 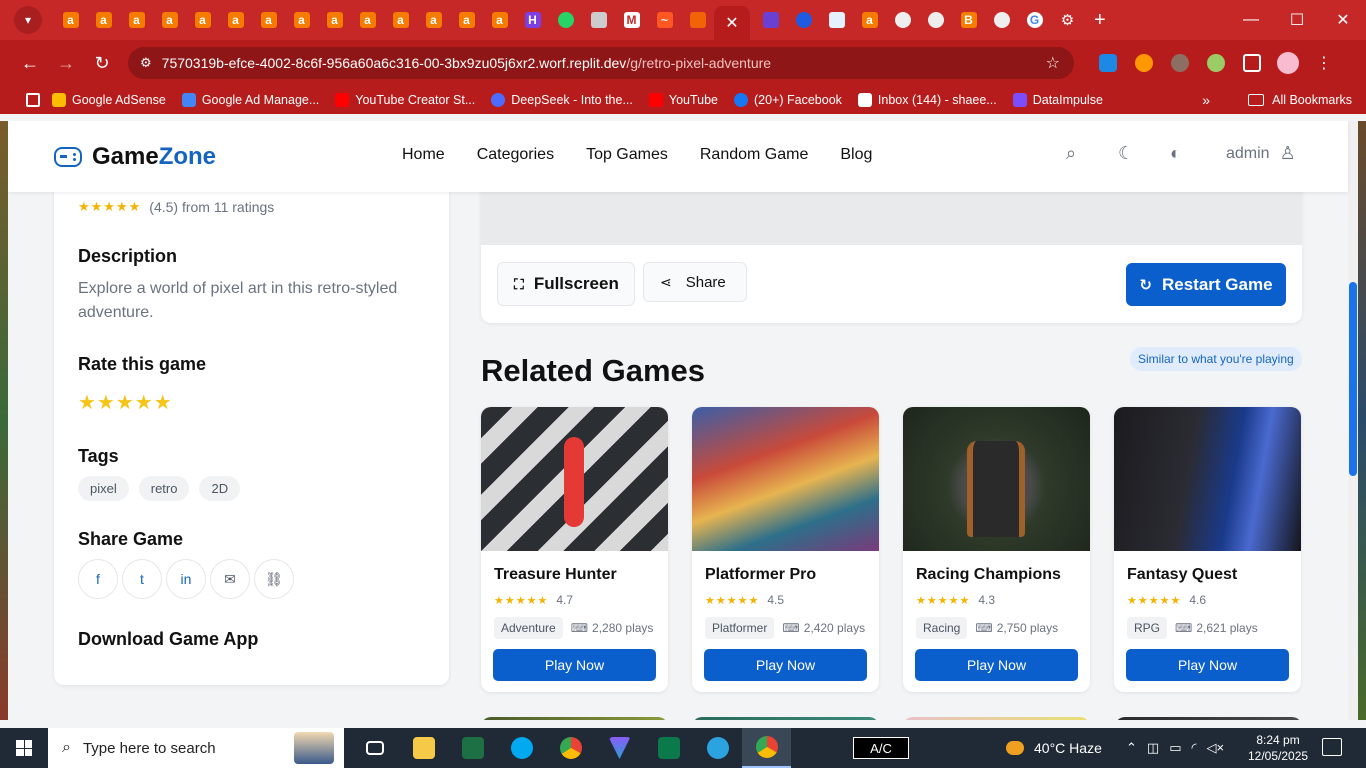 I want to click on share-button: ⋖ Share, so click(x=695, y=282).